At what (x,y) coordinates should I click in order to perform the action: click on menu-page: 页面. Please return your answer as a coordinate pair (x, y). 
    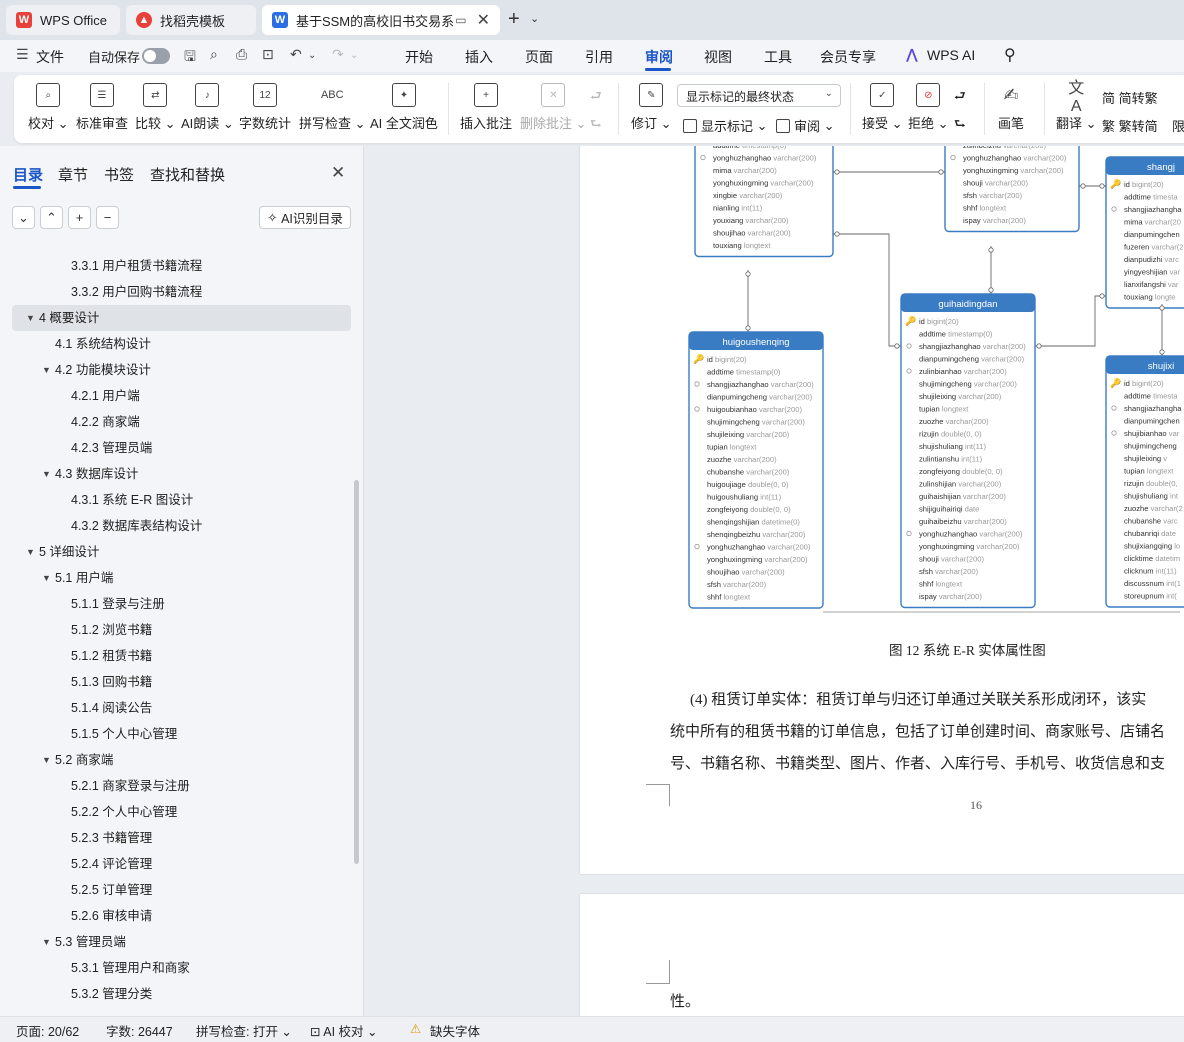
    Looking at the image, I should click on (539, 57).